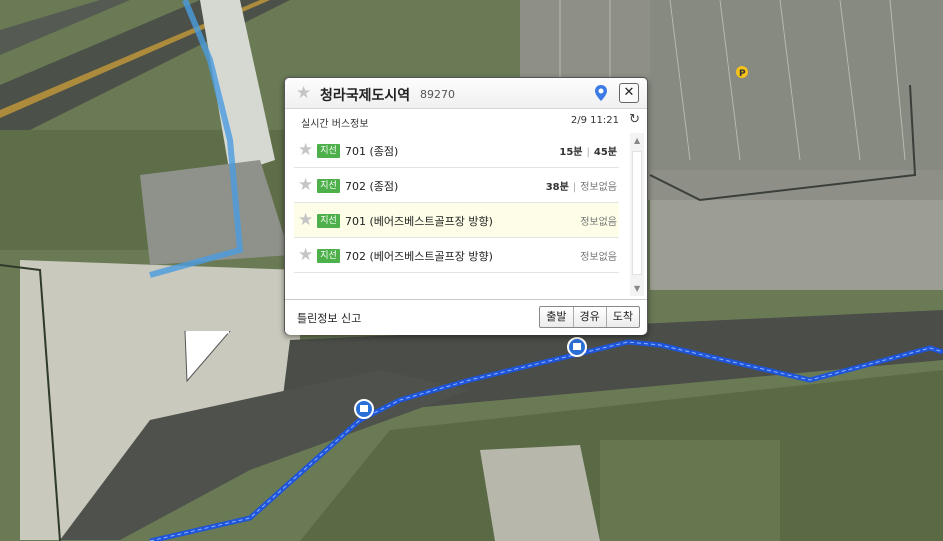 The width and height of the screenshot is (943, 541). I want to click on route-action-buttons: 출발 경유 도착, so click(589, 317).